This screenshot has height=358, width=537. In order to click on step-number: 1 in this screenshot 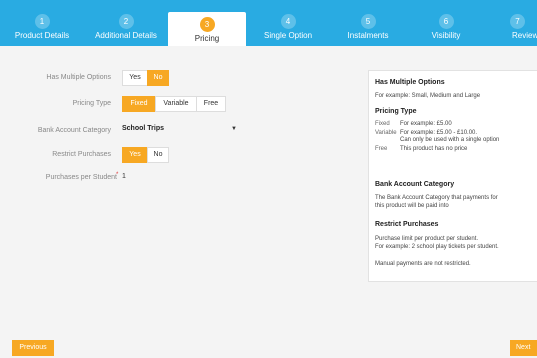, I will do `click(42, 21)`.